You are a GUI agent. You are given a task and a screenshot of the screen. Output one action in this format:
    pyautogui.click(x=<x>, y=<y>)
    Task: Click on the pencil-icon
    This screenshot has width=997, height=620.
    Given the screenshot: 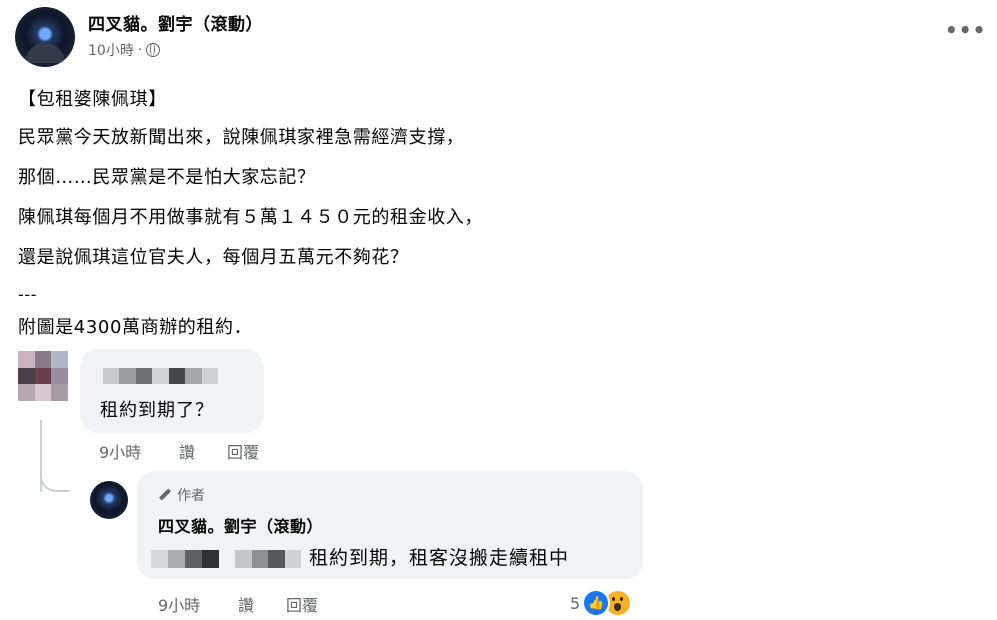 What is the action you would take?
    pyautogui.click(x=164, y=495)
    